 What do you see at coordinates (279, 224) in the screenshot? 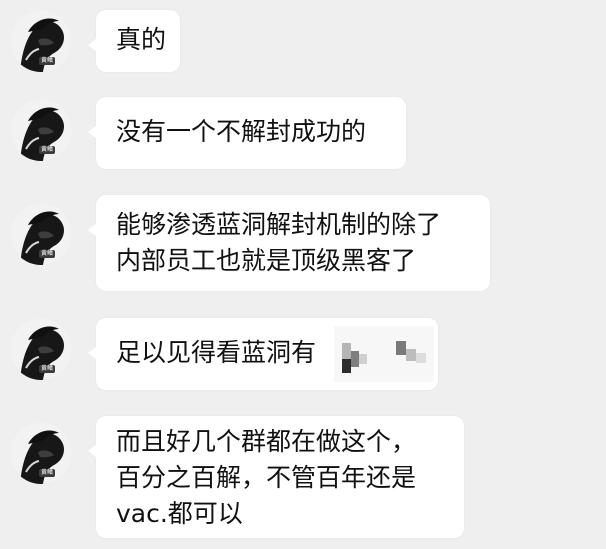
I see `message-text-line: 能够渗透蓝洞解封机制的除了` at bounding box center [279, 224].